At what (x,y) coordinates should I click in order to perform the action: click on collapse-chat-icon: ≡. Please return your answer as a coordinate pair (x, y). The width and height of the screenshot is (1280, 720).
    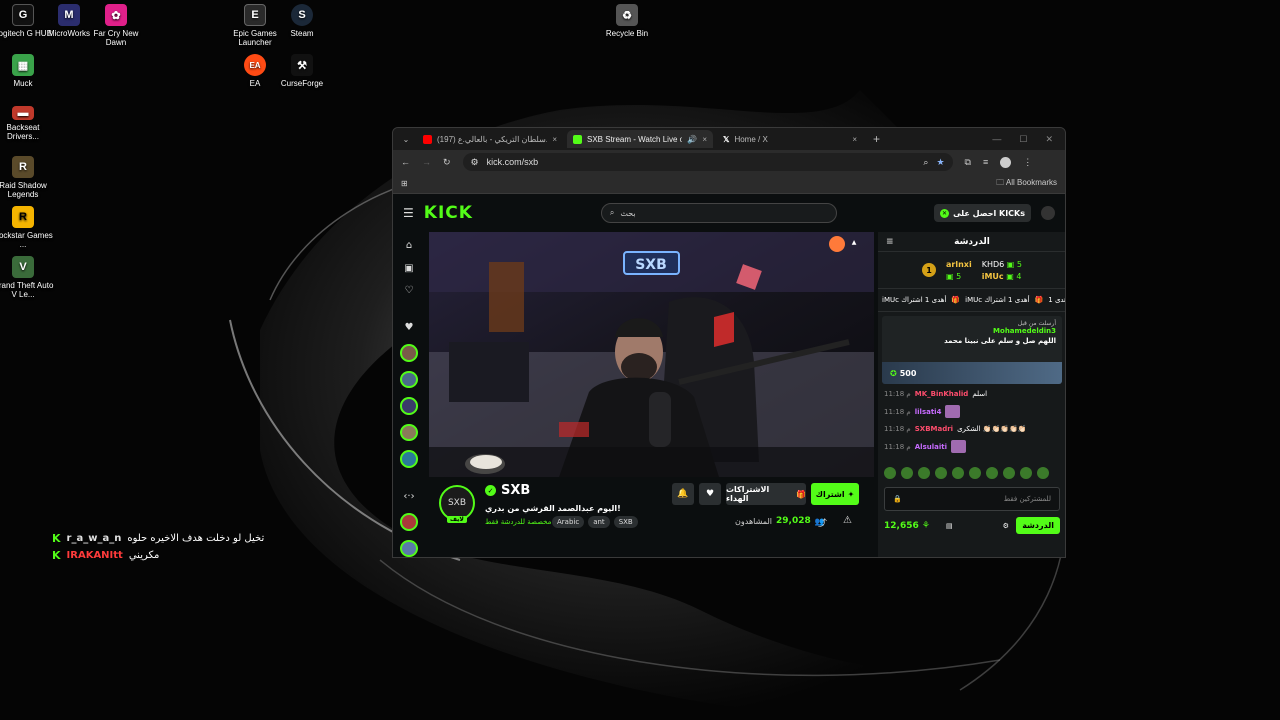
    Looking at the image, I should click on (890, 242).